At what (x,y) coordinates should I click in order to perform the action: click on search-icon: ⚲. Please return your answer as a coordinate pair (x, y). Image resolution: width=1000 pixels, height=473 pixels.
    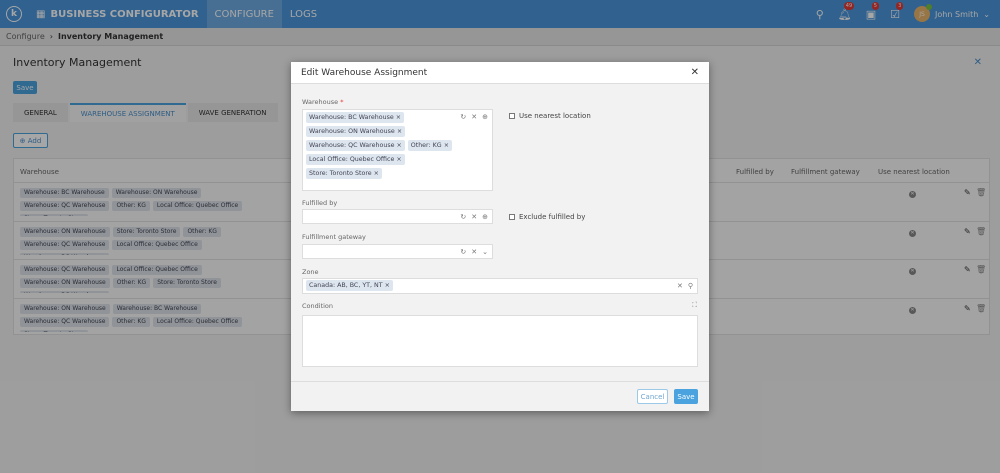
    Looking at the image, I should click on (690, 286).